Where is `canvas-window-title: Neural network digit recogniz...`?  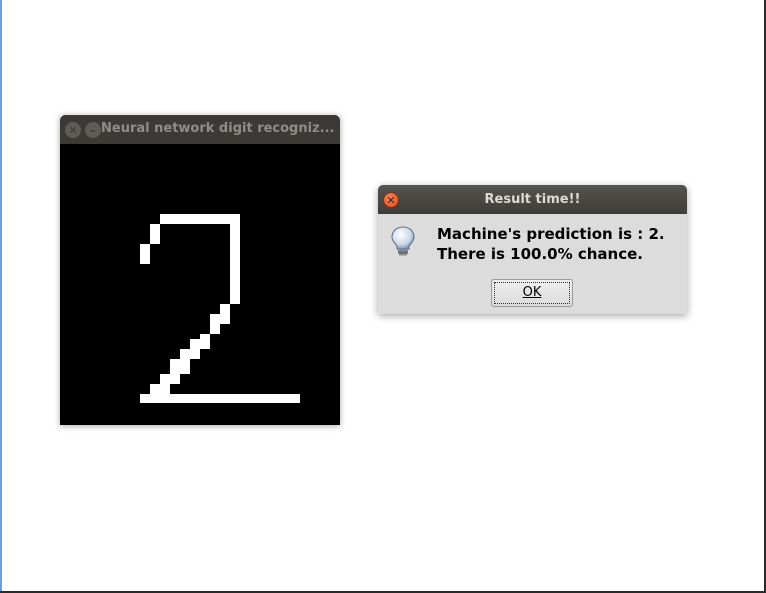
canvas-window-title: Neural network digit recogniz... is located at coordinates (218, 128).